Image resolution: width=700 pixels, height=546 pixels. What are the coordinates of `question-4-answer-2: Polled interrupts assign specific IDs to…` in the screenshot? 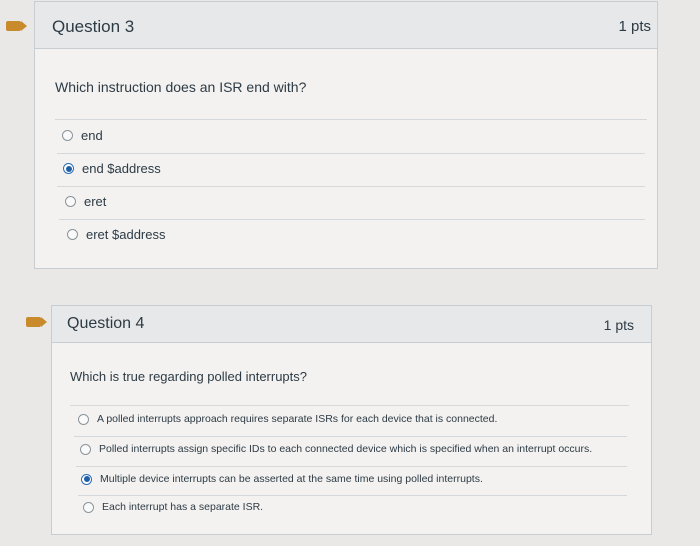 It's located at (336, 449).